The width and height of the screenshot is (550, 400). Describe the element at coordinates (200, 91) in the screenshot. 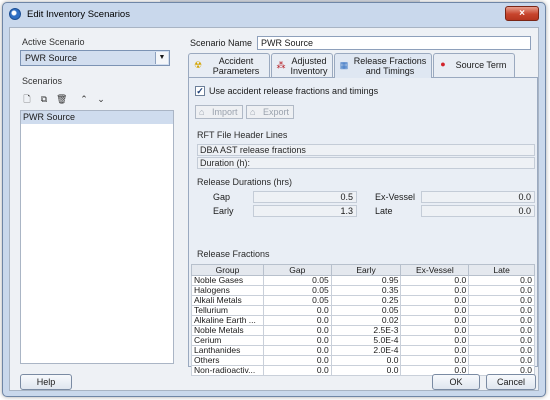

I see `use-release-checkbox: ✓` at that location.